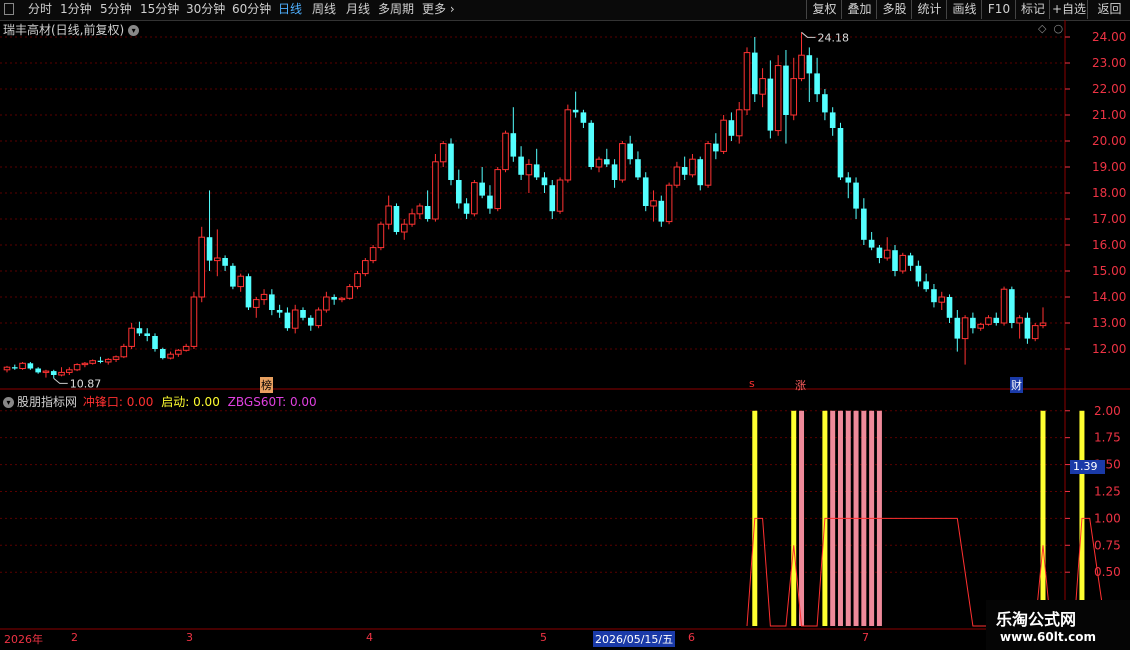 The image size is (1130, 650). What do you see at coordinates (396, 9) in the screenshot?
I see `period-tab-9: 多周期` at bounding box center [396, 9].